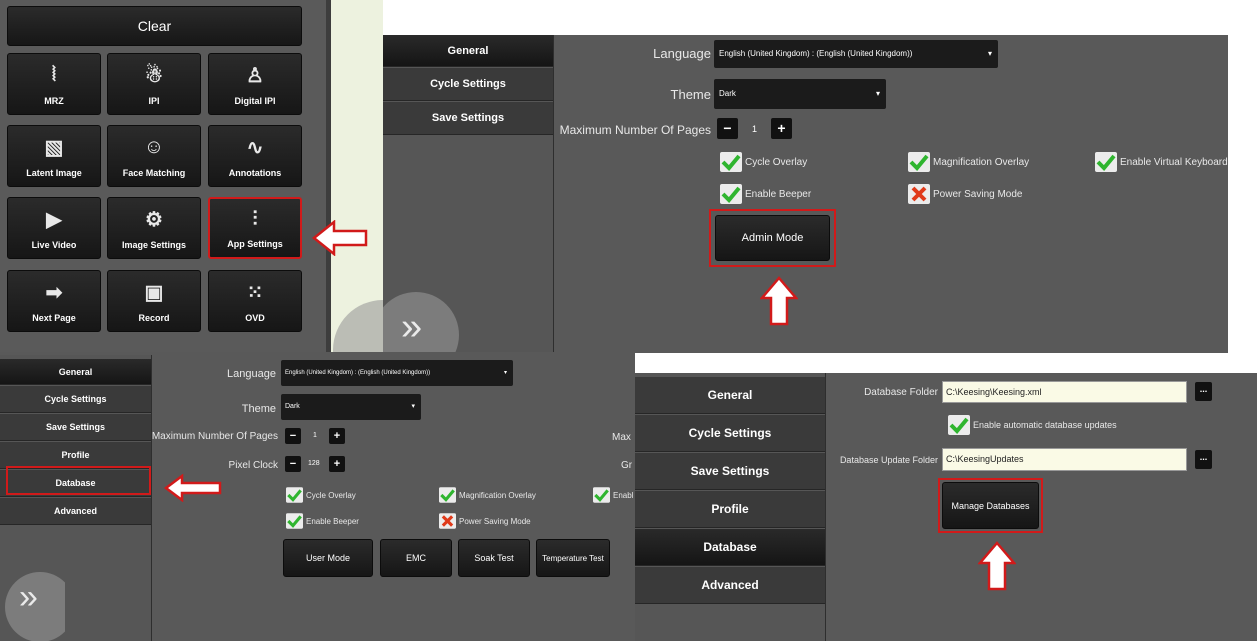  What do you see at coordinates (485, 521) in the screenshot?
I see `admin-power-saving-checkbox: Power Saving Mode` at bounding box center [485, 521].